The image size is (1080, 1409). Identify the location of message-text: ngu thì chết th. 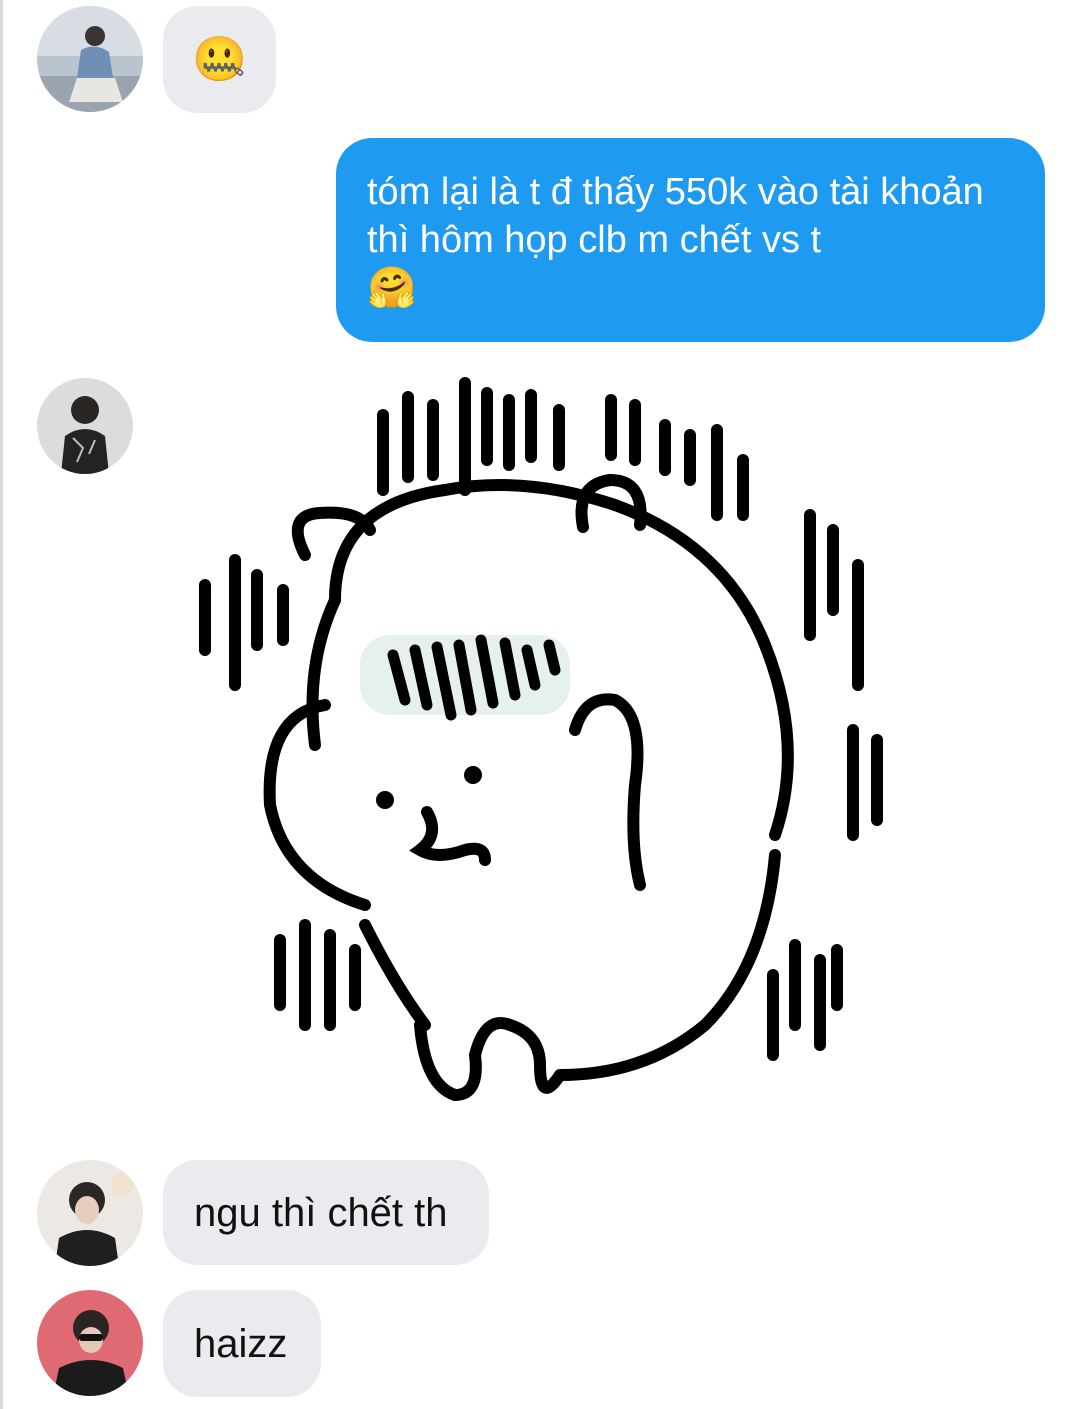
(321, 1212).